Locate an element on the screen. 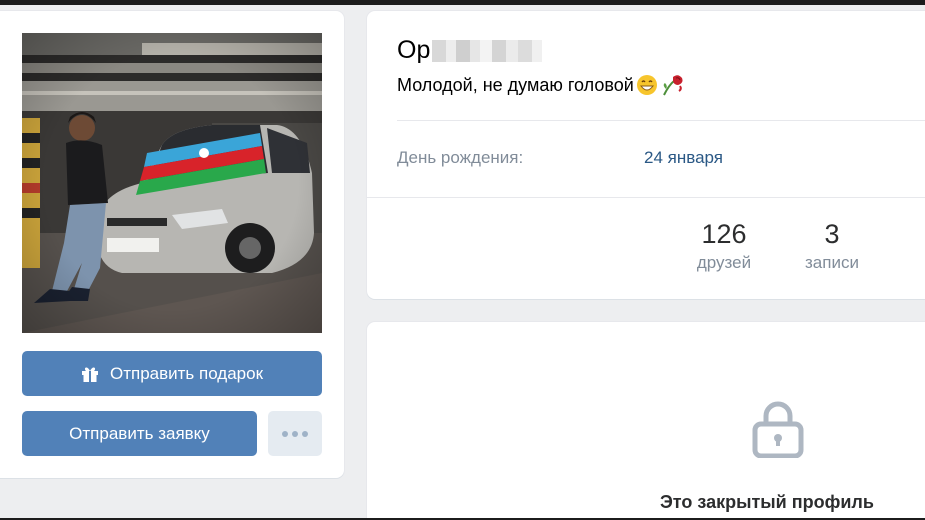 This screenshot has width=925, height=520. more-actions-button is located at coordinates (295, 433).